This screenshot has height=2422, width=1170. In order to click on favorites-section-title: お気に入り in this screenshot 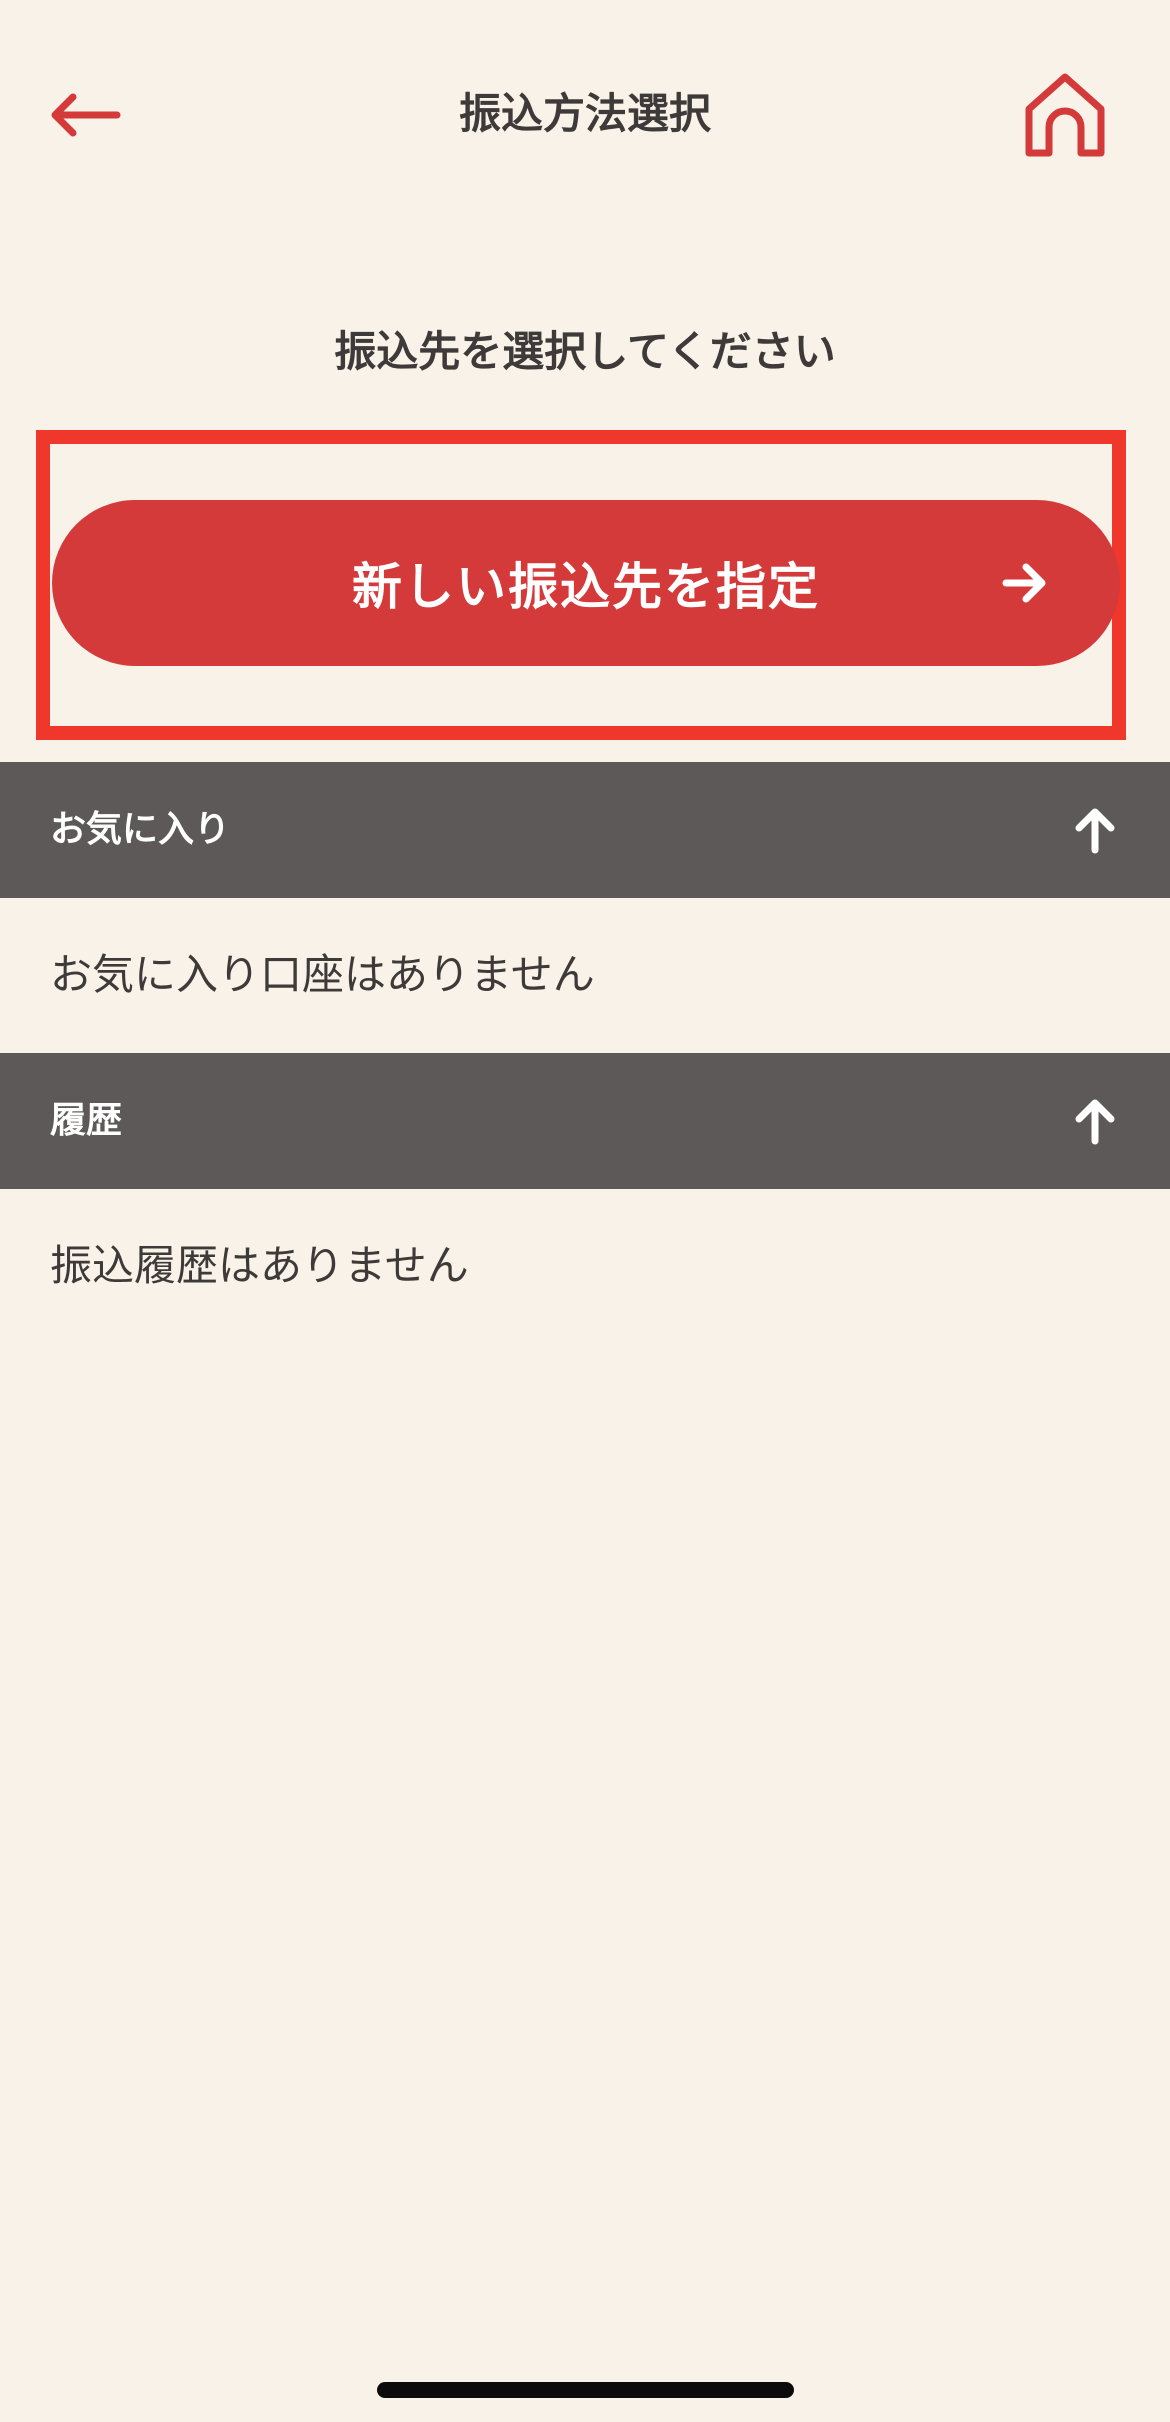, I will do `click(140, 829)`.